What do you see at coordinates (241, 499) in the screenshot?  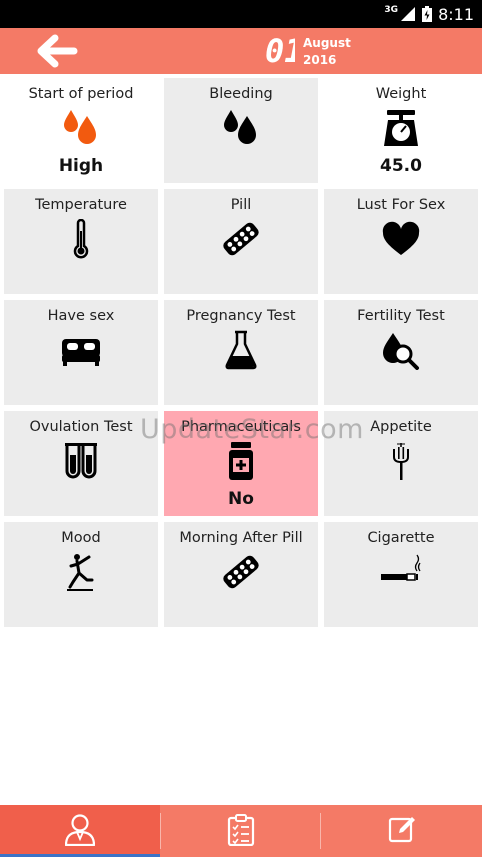 I see `cell-value: No` at bounding box center [241, 499].